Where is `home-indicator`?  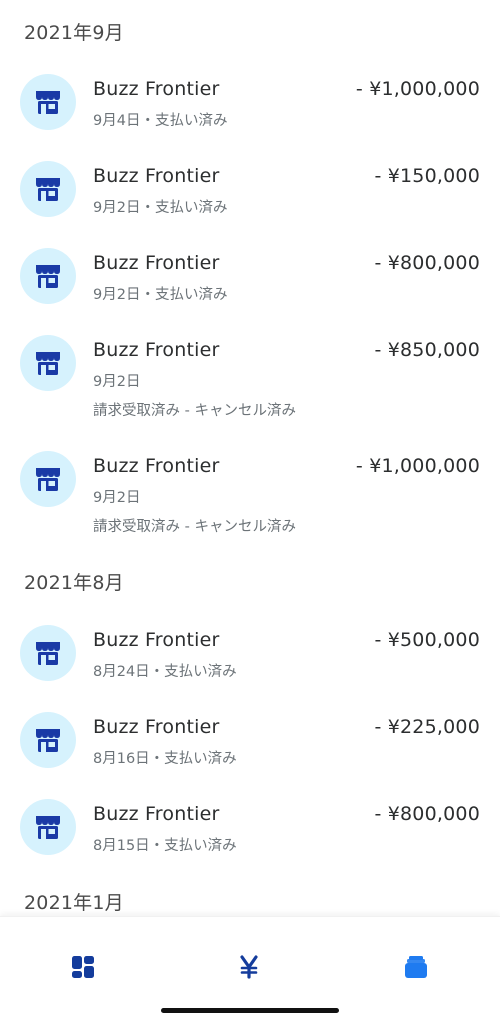 home-indicator is located at coordinates (250, 1010).